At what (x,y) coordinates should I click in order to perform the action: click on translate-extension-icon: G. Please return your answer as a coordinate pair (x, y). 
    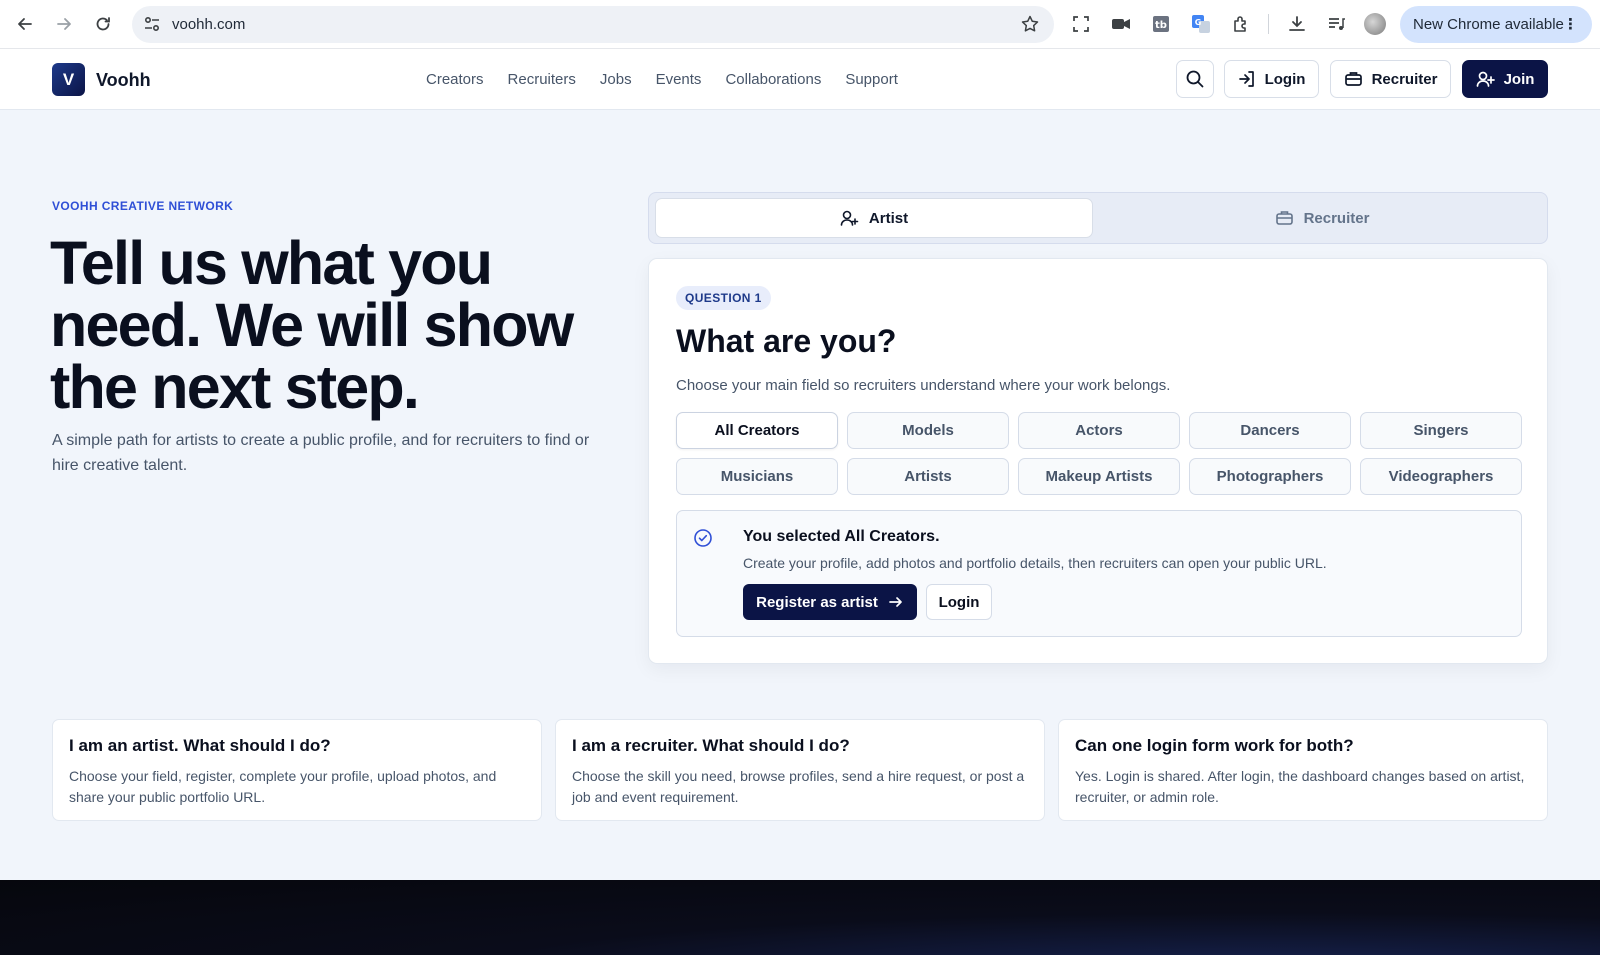
    Looking at the image, I should click on (1201, 24).